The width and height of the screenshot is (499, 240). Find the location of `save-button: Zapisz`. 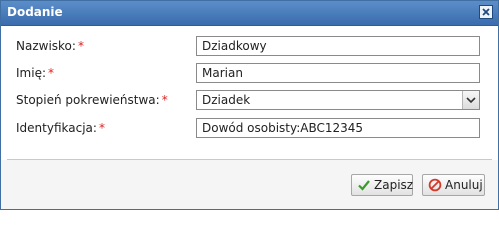

save-button: Zapisz is located at coordinates (382, 185).